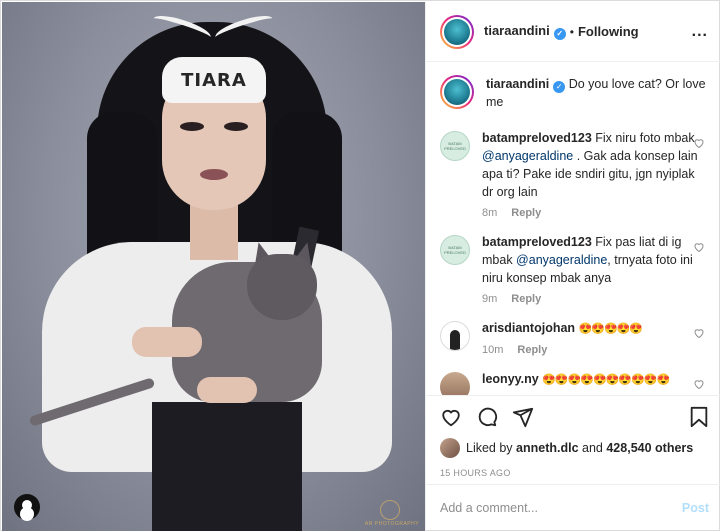 Image resolution: width=720 pixels, height=531 pixels. Describe the element at coordinates (695, 508) in the screenshot. I see `post-button: Post` at that location.